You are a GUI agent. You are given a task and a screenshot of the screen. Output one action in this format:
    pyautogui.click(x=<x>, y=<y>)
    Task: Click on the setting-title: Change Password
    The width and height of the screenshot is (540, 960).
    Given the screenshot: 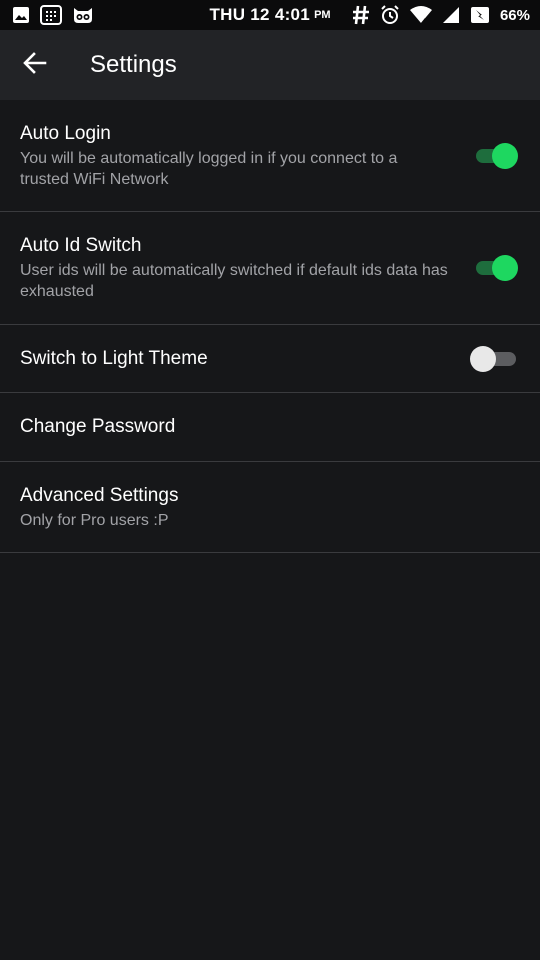 What is the action you would take?
    pyautogui.click(x=98, y=426)
    